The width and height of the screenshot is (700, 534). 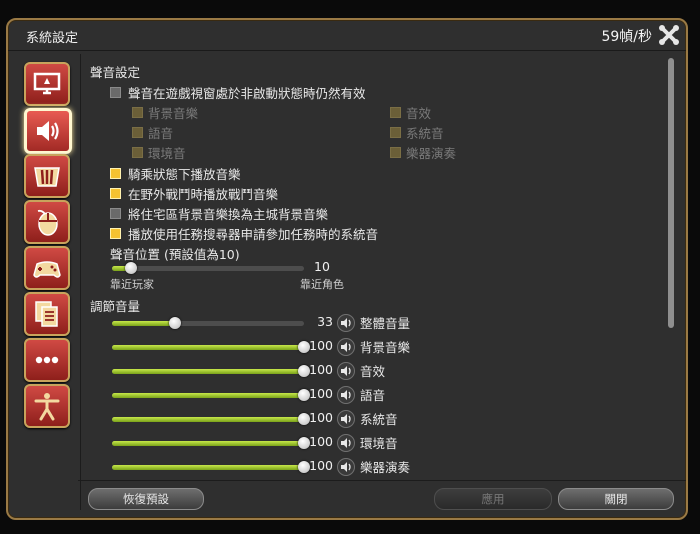 What do you see at coordinates (137, 132) in the screenshot?
I see `sub-voice-checkbox` at bounding box center [137, 132].